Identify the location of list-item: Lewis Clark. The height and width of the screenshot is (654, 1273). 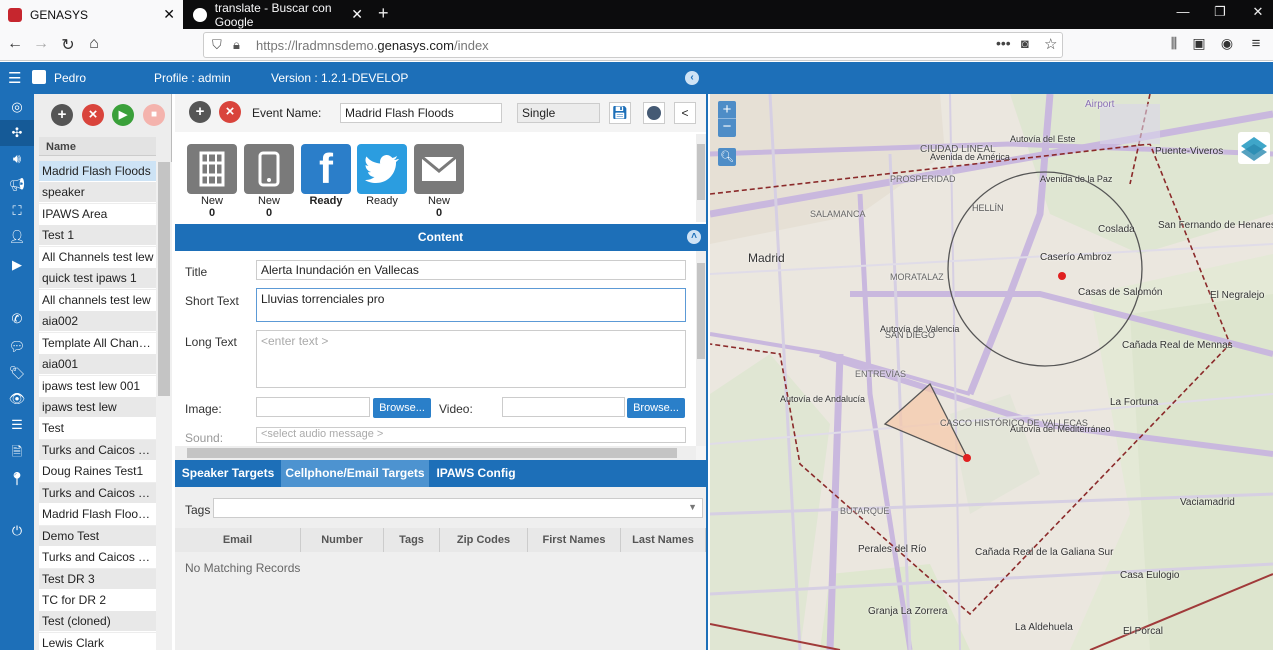
(97, 643).